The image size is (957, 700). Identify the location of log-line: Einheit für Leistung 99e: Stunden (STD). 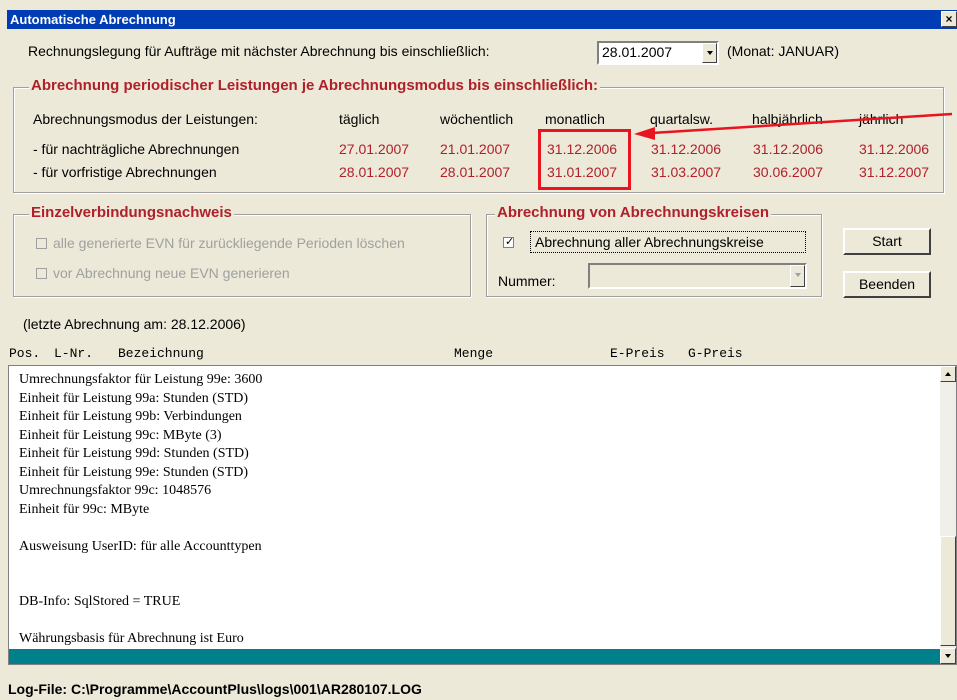
(140, 473).